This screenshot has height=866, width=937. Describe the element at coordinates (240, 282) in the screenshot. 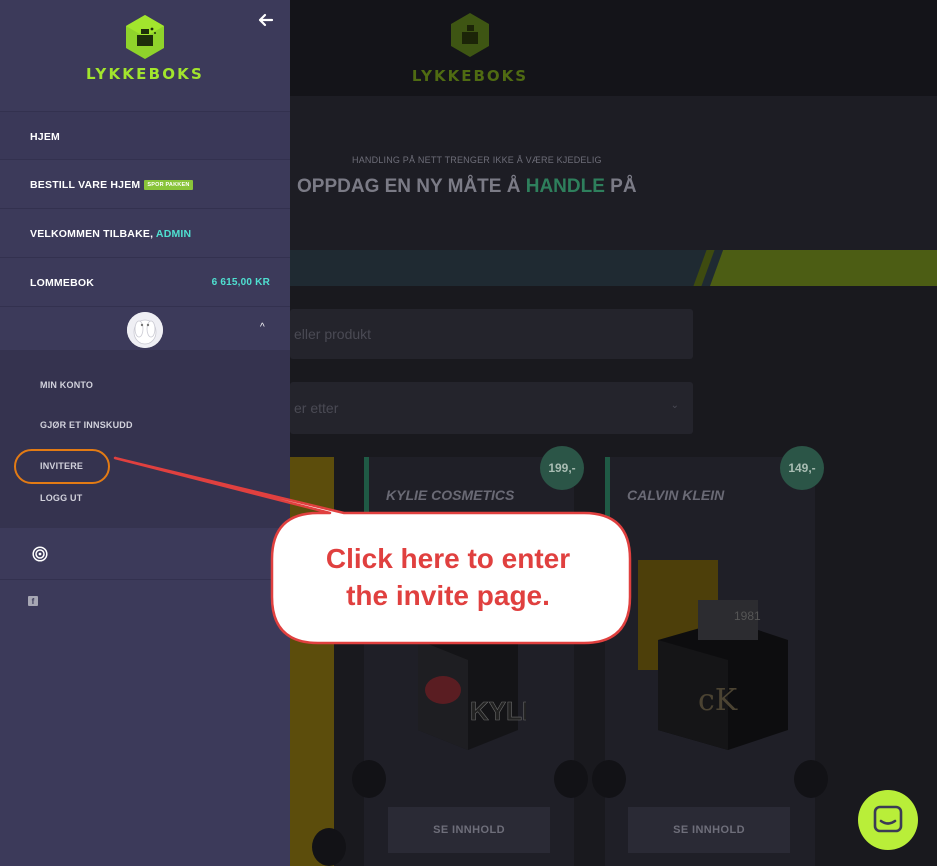

I see `wallet-amount: 6 615,00 KR` at that location.